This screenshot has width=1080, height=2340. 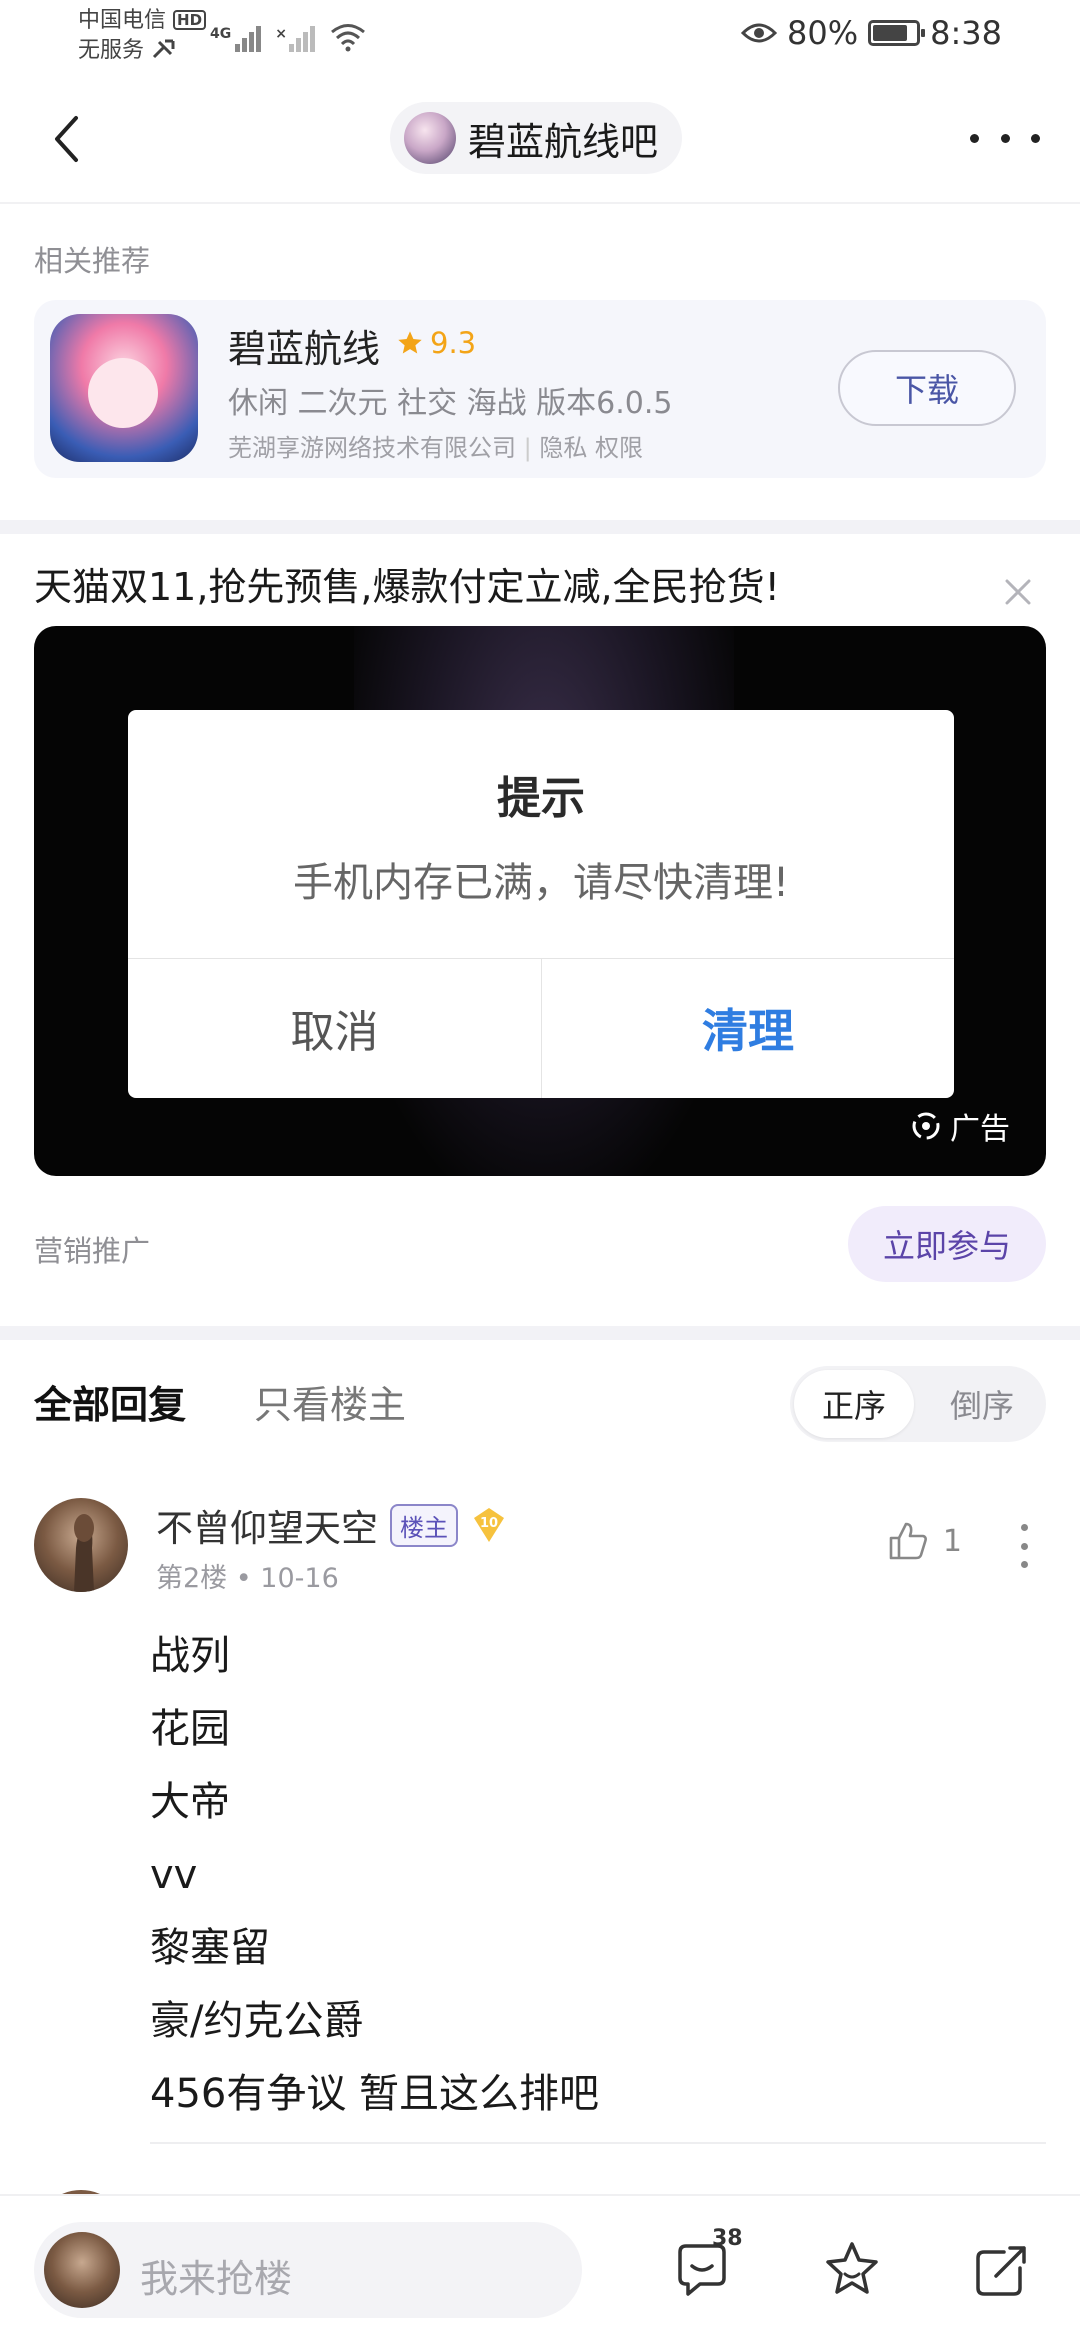 I want to click on more-options-button, so click(x=1005, y=138).